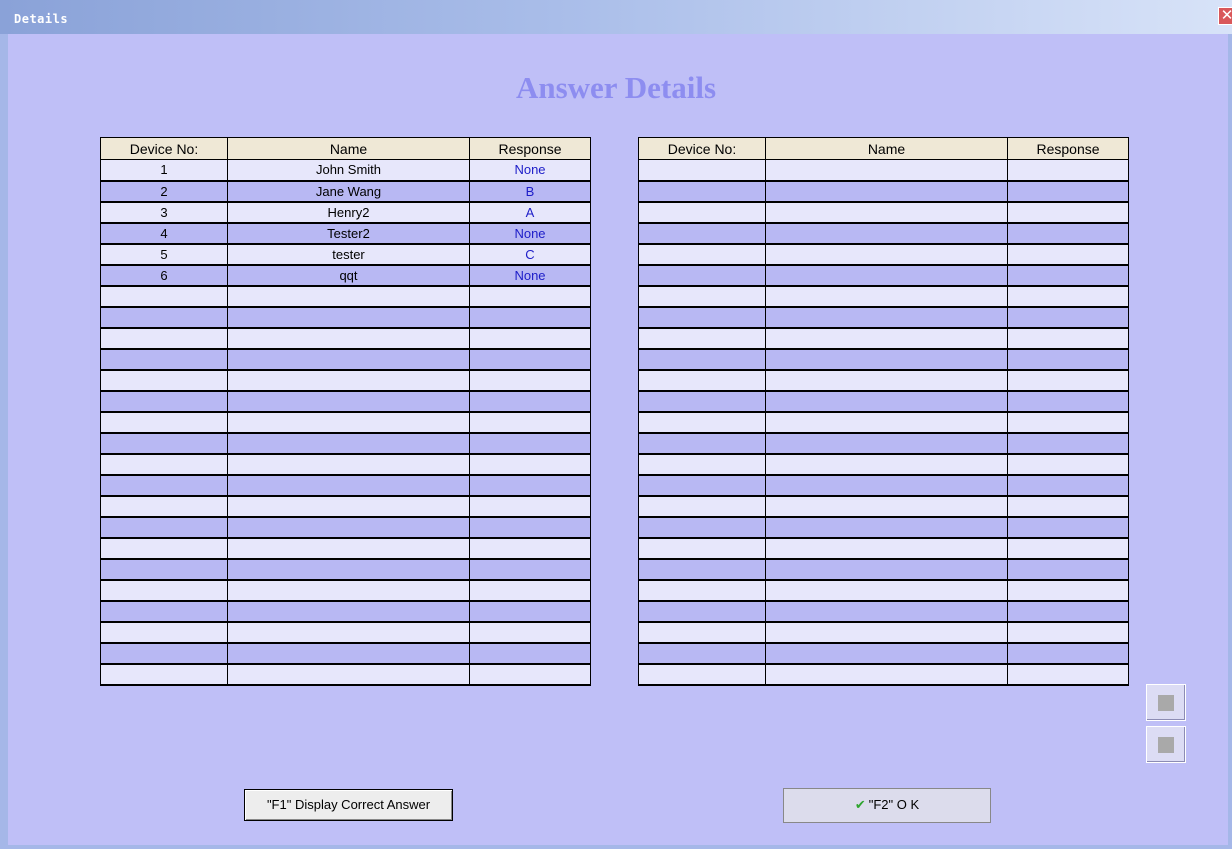  What do you see at coordinates (530, 191) in the screenshot?
I see `response-cell: B` at bounding box center [530, 191].